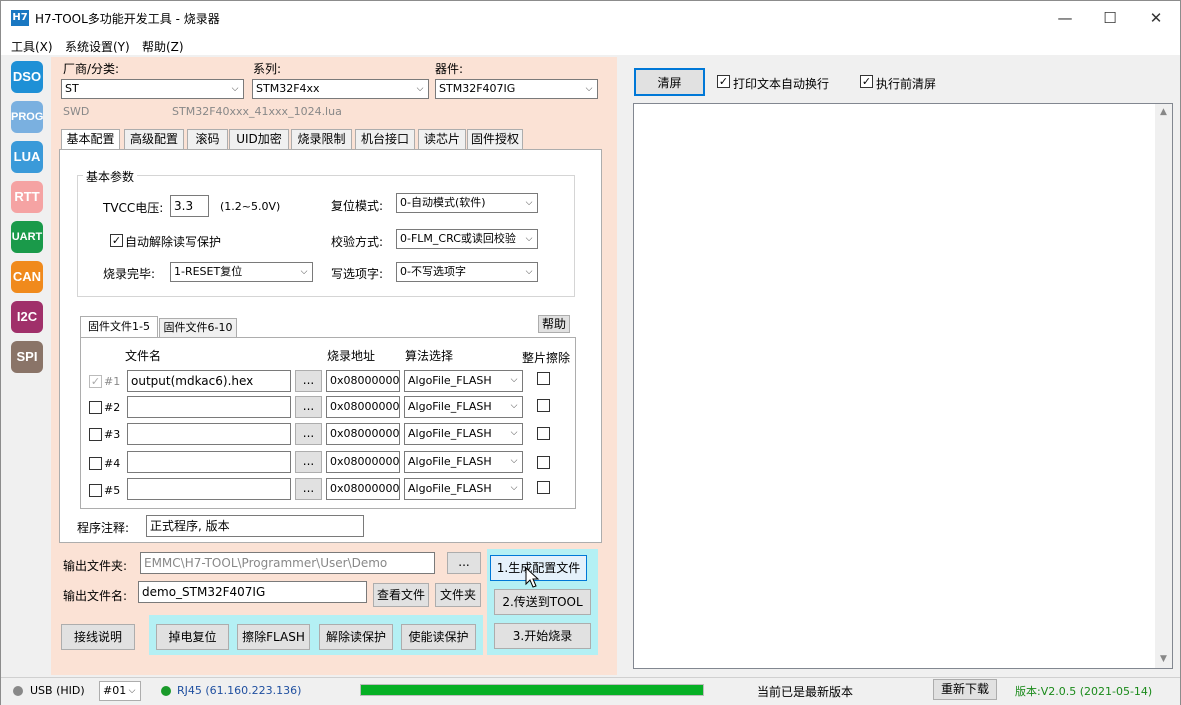 This screenshot has height=705, width=1181. Describe the element at coordinates (119, 327) in the screenshot. I see `tab-firmware-1-5: 固件文件1-5` at that location.